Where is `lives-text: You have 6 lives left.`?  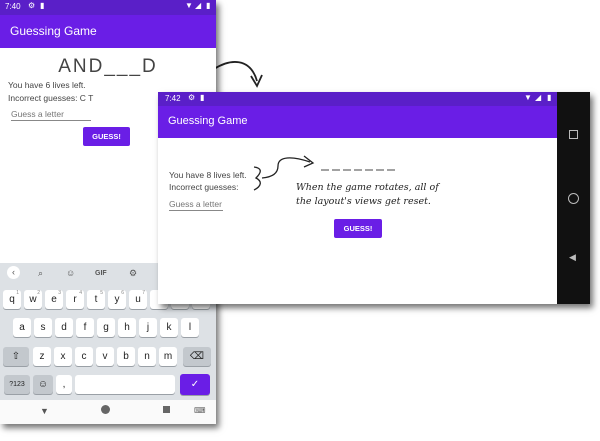
lives-text: You have 6 lives left. is located at coordinates (47, 85).